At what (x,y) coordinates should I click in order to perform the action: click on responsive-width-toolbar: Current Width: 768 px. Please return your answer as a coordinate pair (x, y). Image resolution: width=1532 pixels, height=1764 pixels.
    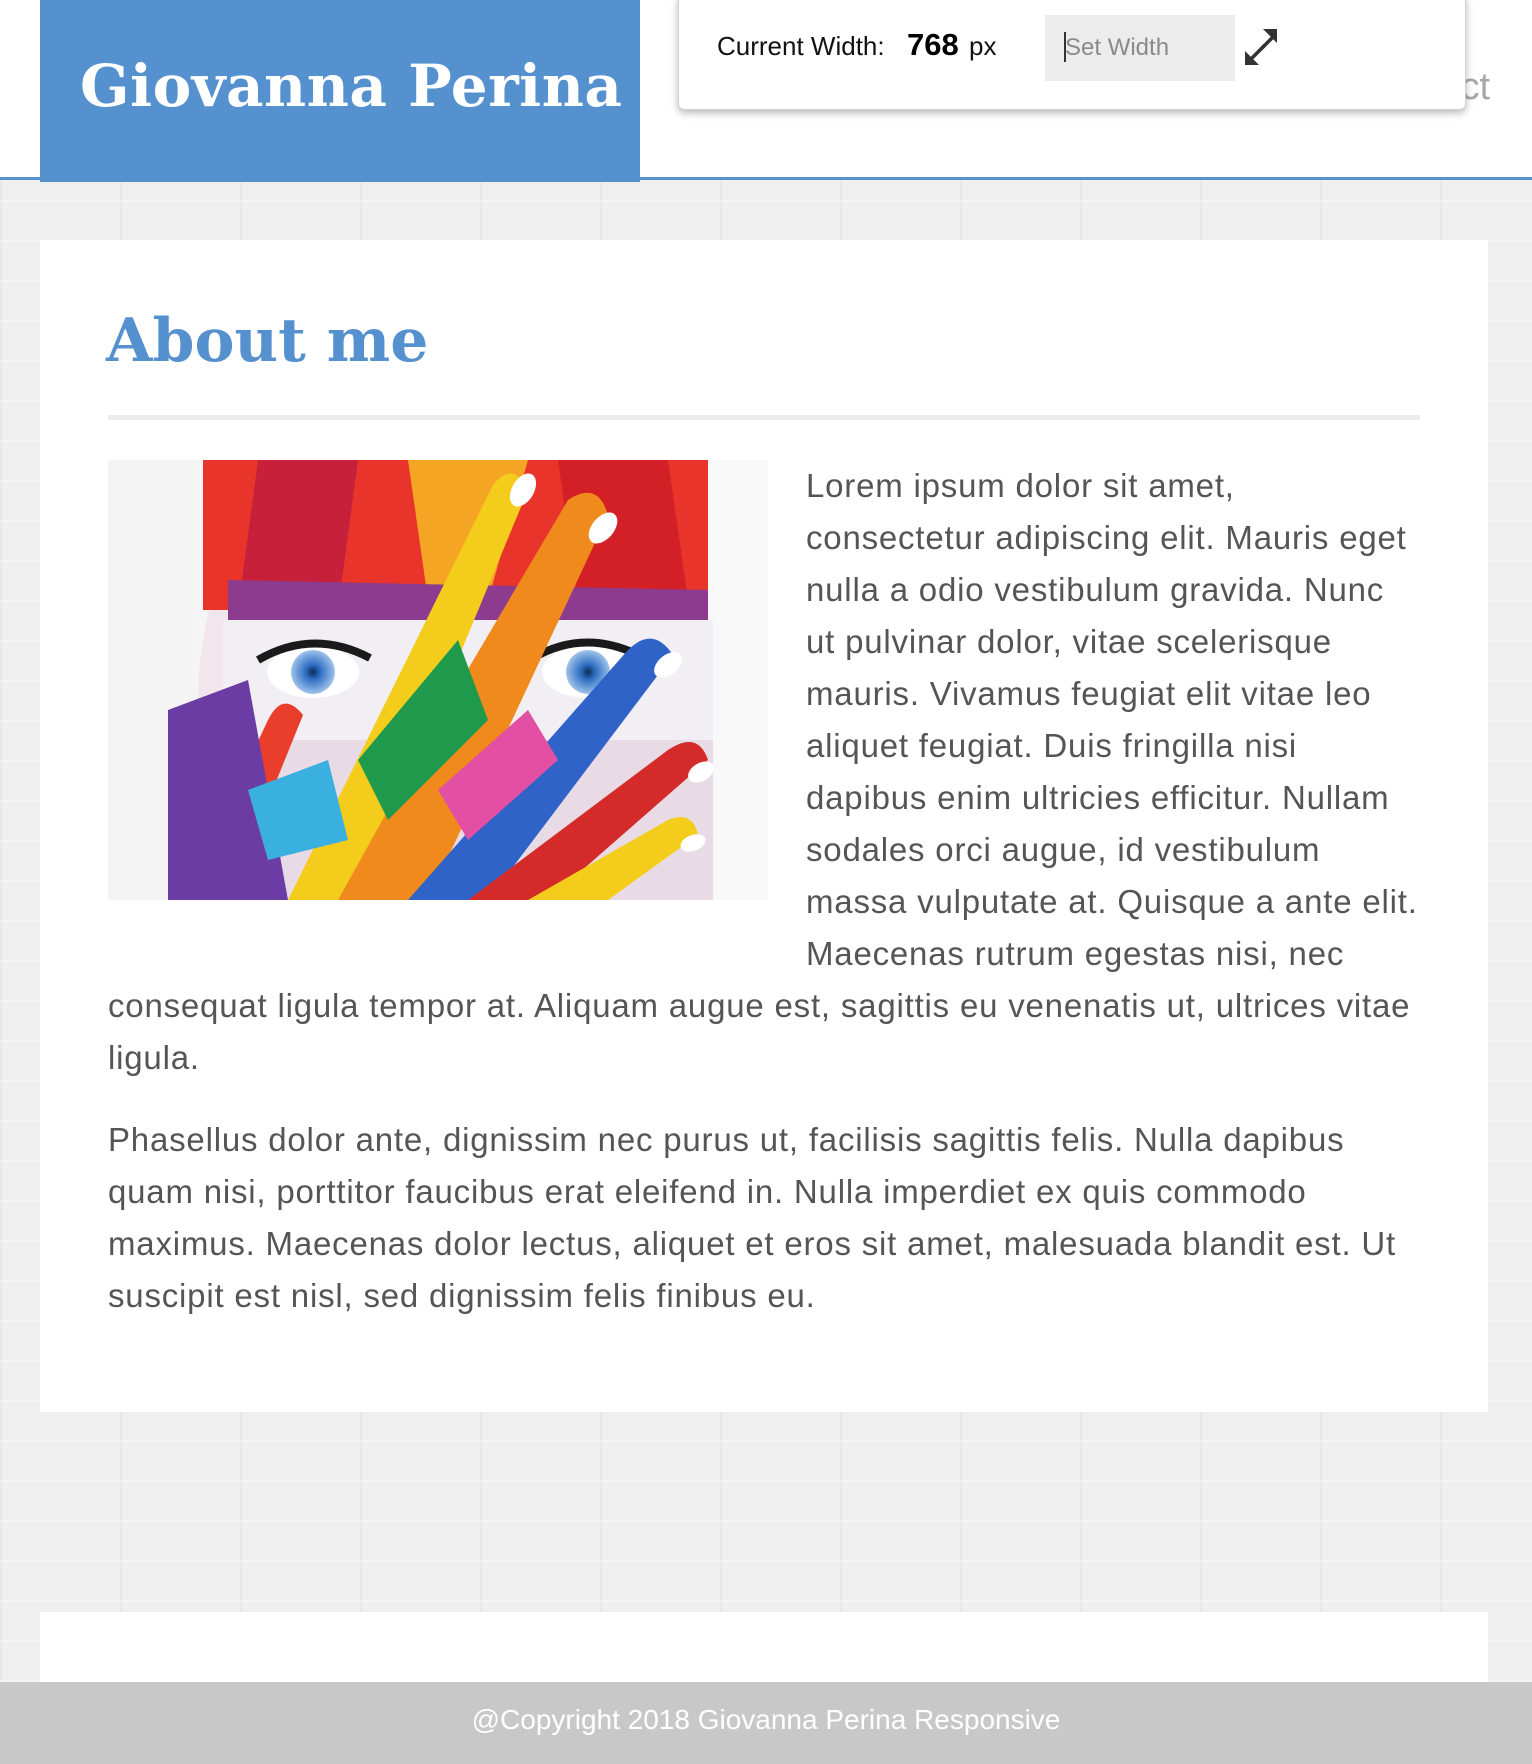
    Looking at the image, I should click on (1072, 55).